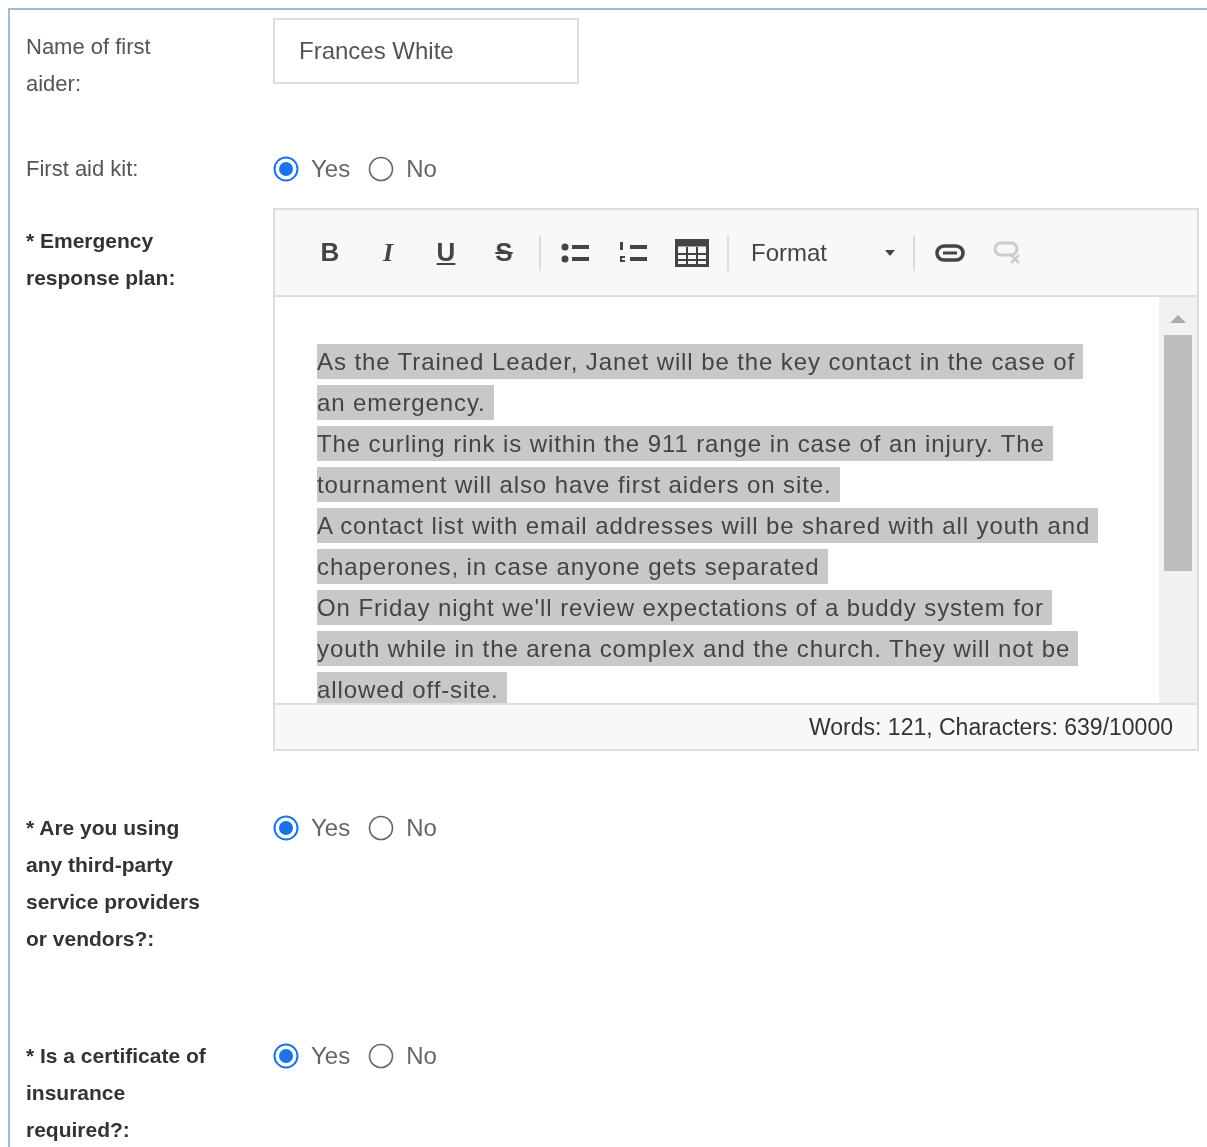 Image resolution: width=1207 pixels, height=1147 pixels. I want to click on field-label: Name of first aider:, so click(89, 65).